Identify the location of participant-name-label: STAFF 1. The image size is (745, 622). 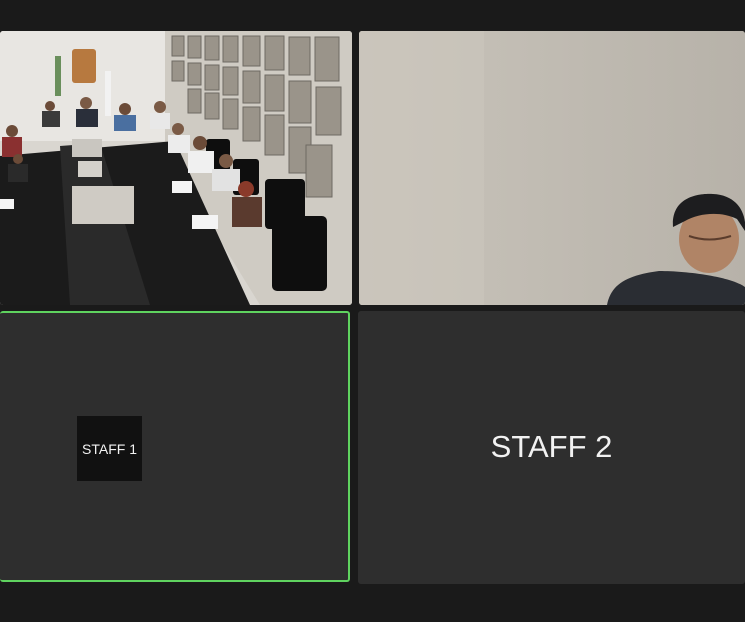
(109, 448).